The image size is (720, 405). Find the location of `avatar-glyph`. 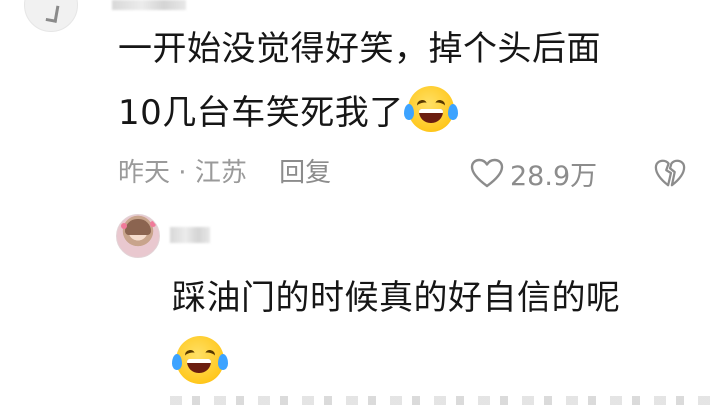

avatar-glyph is located at coordinates (52, 13).